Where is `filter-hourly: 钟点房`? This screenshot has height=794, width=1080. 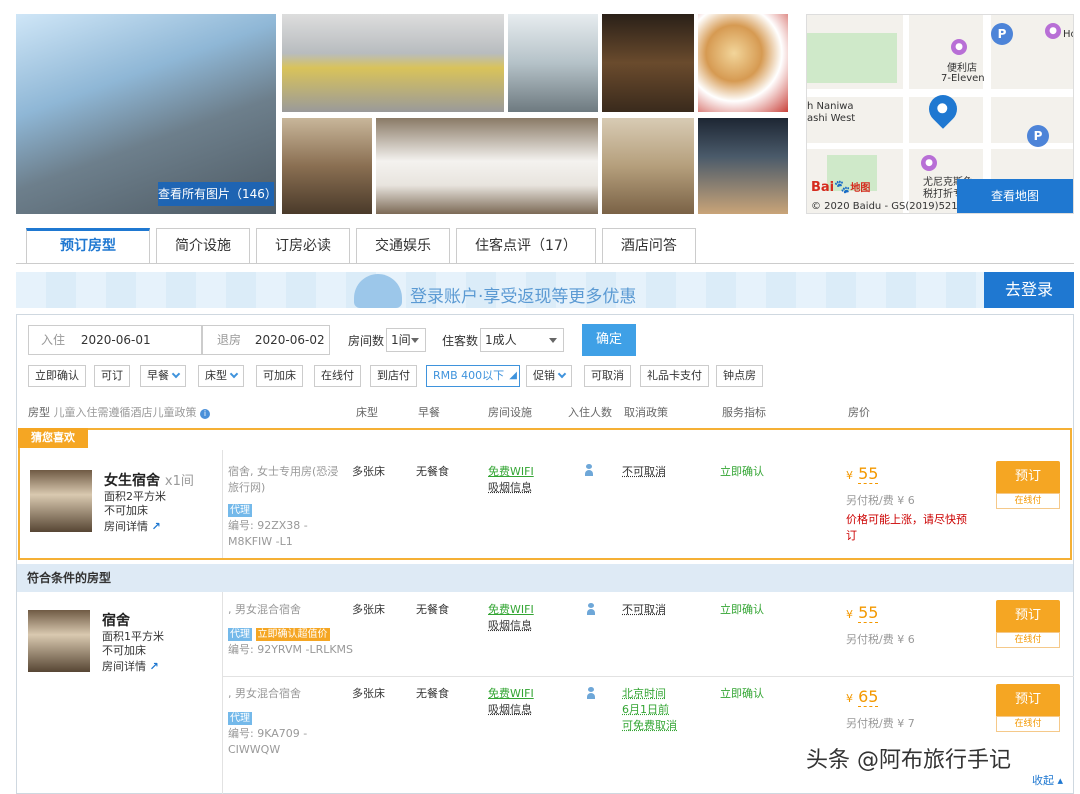
filter-hourly: 钟点房 is located at coordinates (739, 376).